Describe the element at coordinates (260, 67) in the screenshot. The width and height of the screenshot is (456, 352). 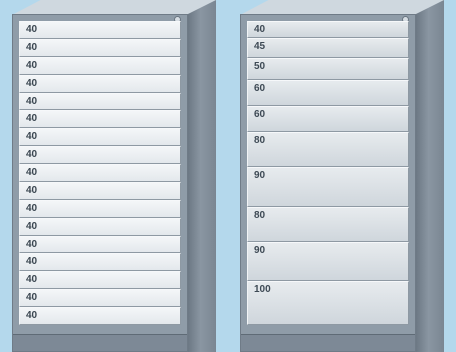
I see `drawer-height-label: 50` at that location.